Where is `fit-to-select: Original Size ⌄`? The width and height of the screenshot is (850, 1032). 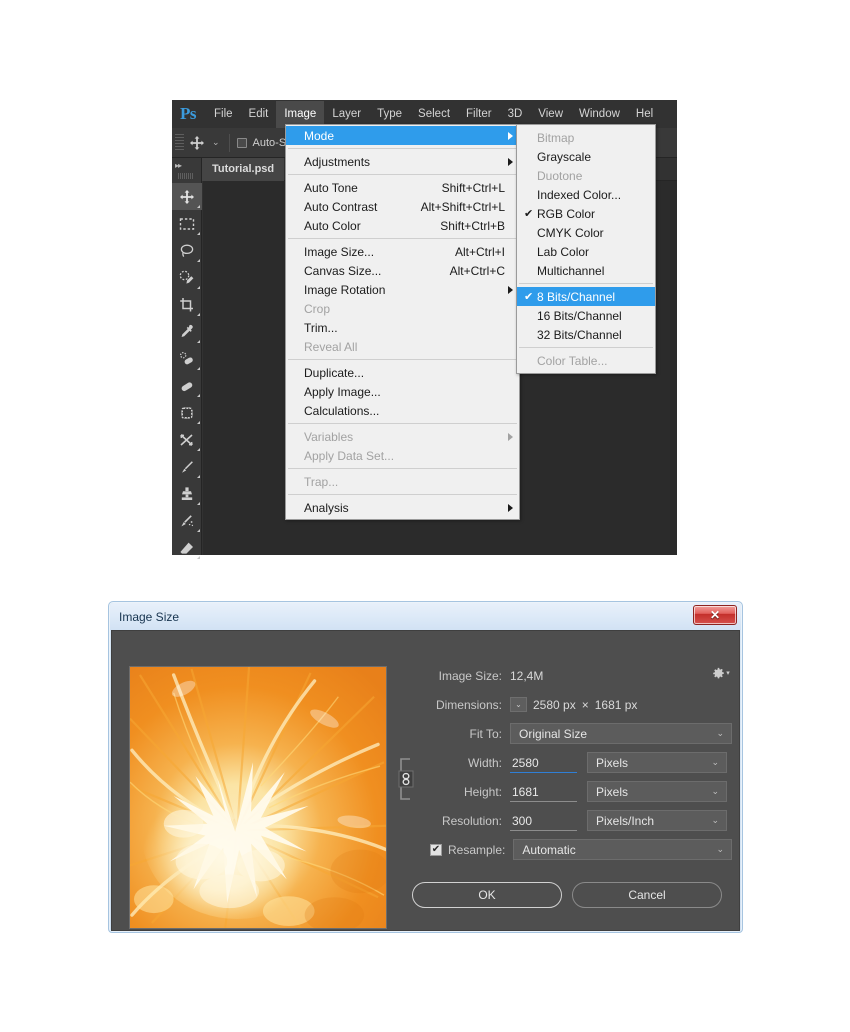 fit-to-select: Original Size ⌄ is located at coordinates (621, 733).